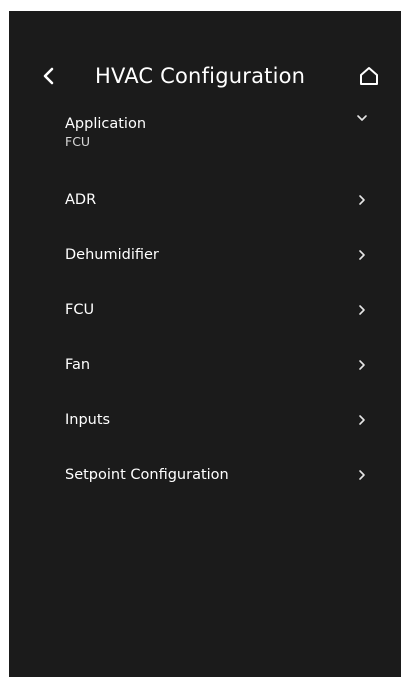 The image size is (409, 677). What do you see at coordinates (78, 365) in the screenshot?
I see `menu-item-label: Fan` at bounding box center [78, 365].